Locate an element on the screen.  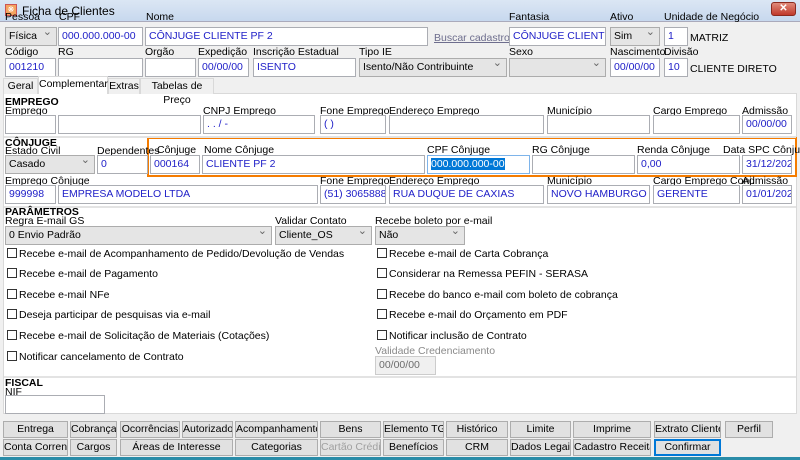
button-autorizados: Autorizados is located at coordinates (207, 429).